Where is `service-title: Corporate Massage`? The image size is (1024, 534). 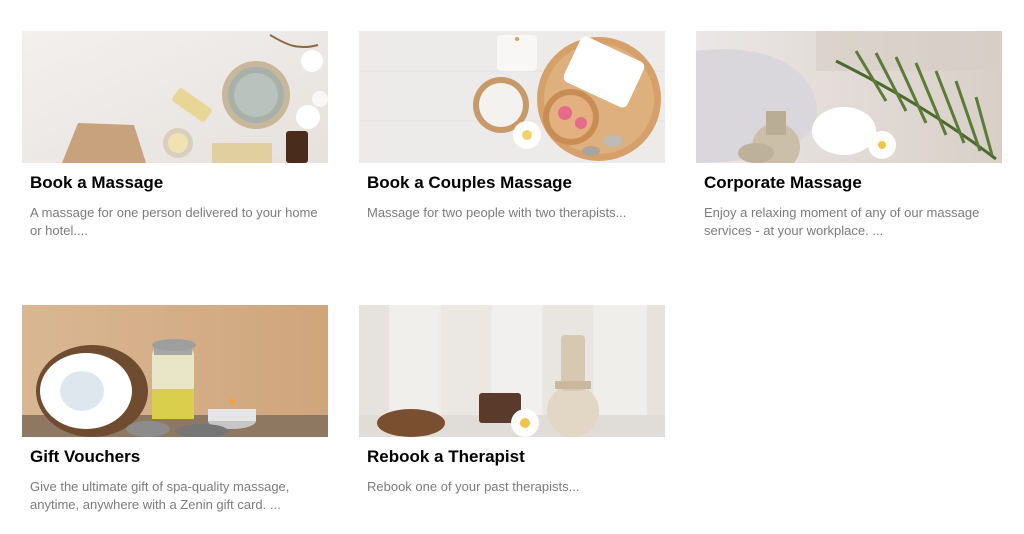 service-title: Corporate Massage is located at coordinates (853, 183).